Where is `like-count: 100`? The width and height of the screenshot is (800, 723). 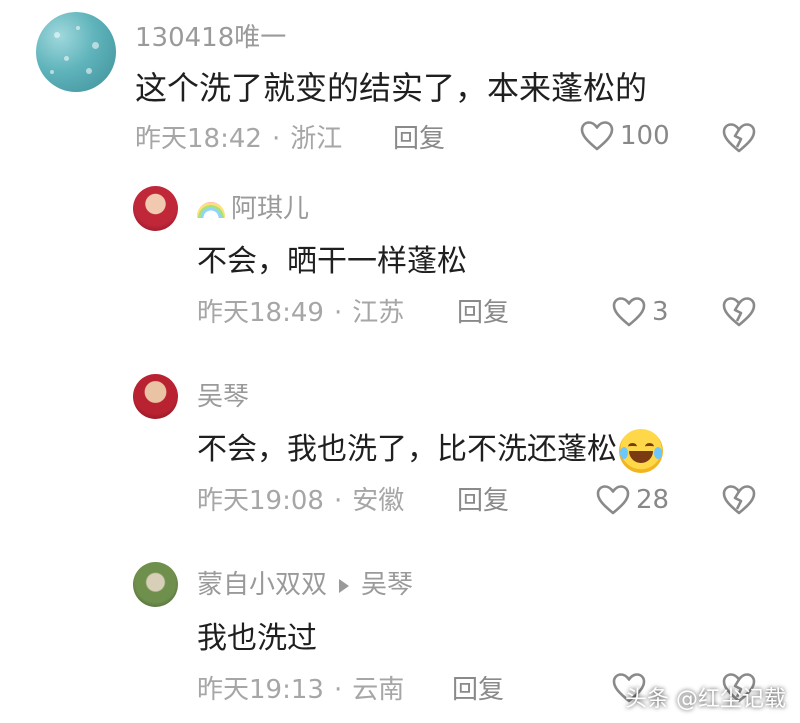
like-count: 100 is located at coordinates (645, 136).